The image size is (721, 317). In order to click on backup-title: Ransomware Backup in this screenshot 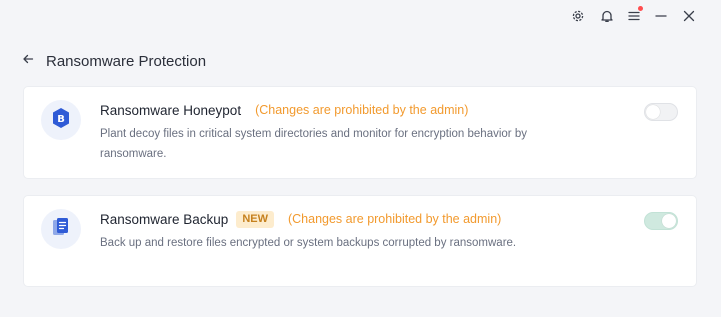, I will do `click(164, 219)`.